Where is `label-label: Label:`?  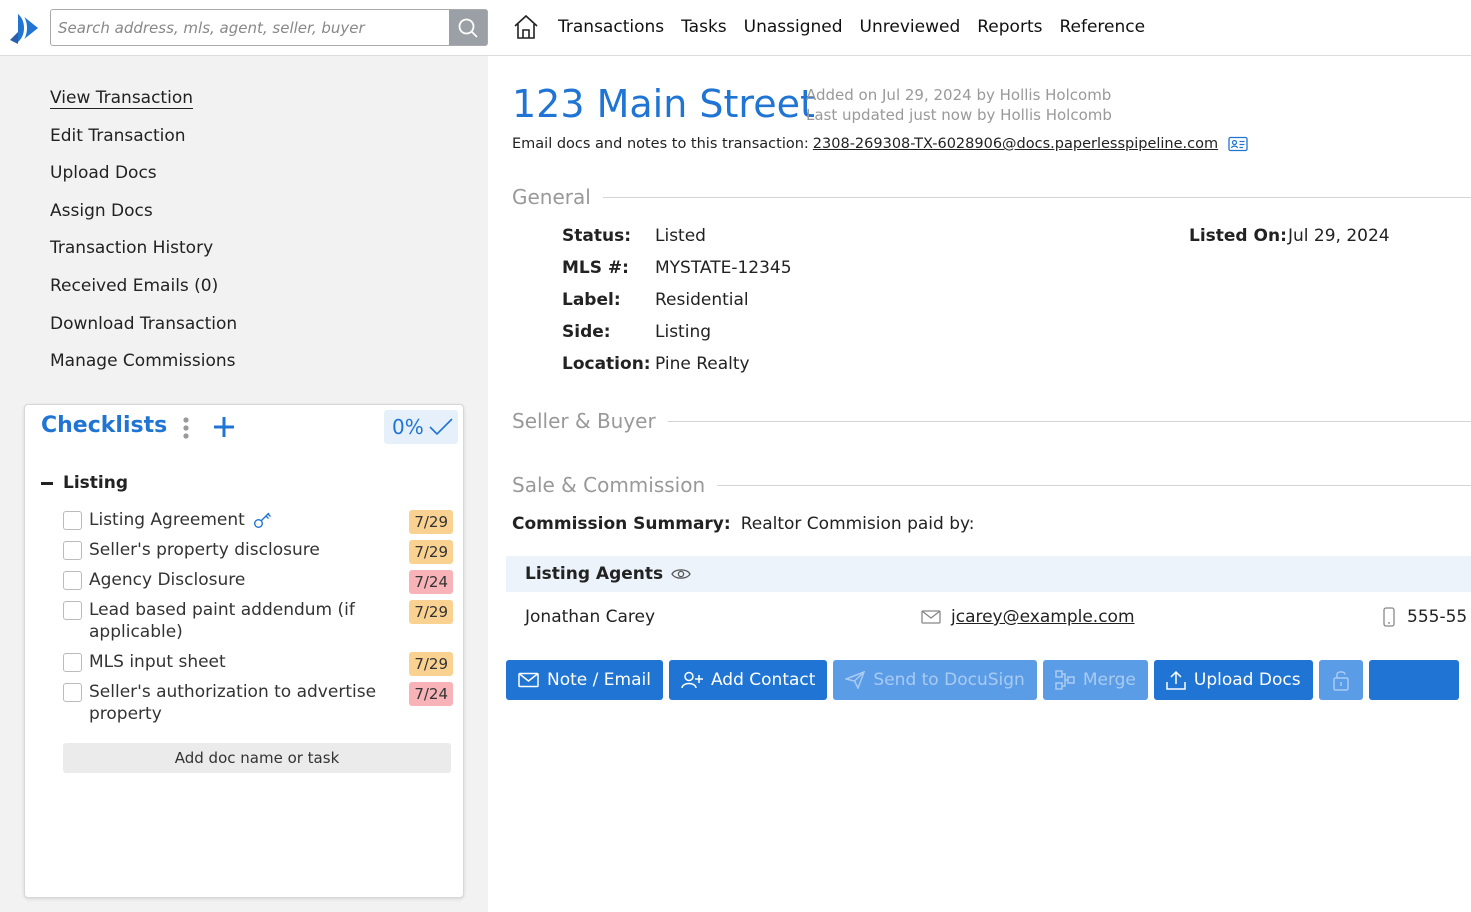
label-label: Label: is located at coordinates (591, 300).